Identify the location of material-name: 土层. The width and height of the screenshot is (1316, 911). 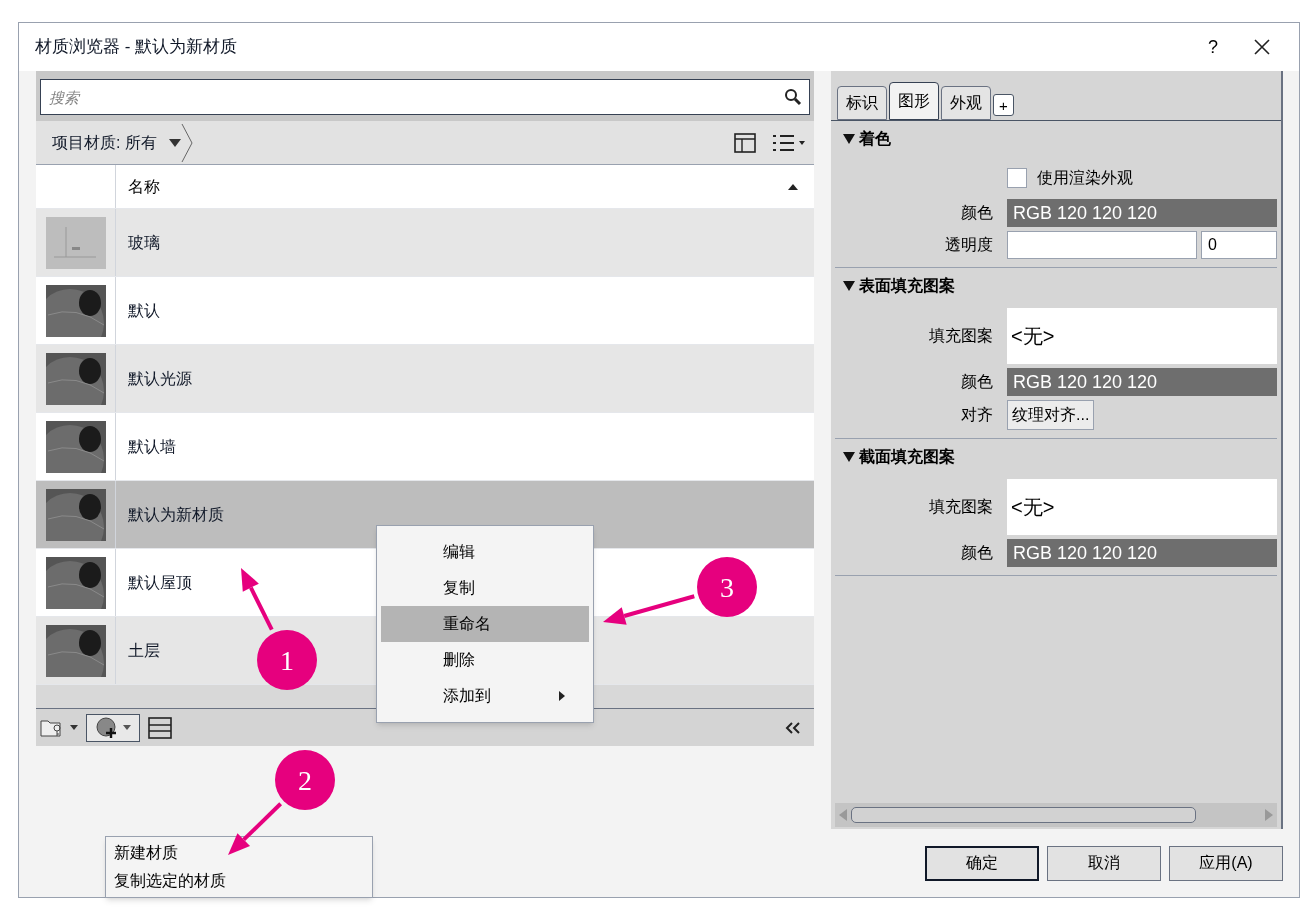
(143, 650).